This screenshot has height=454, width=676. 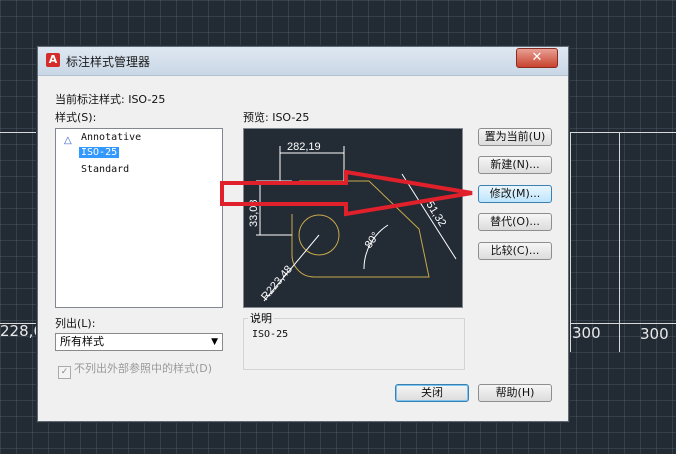 What do you see at coordinates (108, 62) in the screenshot?
I see `dialog-title: 标注样式管理器` at bounding box center [108, 62].